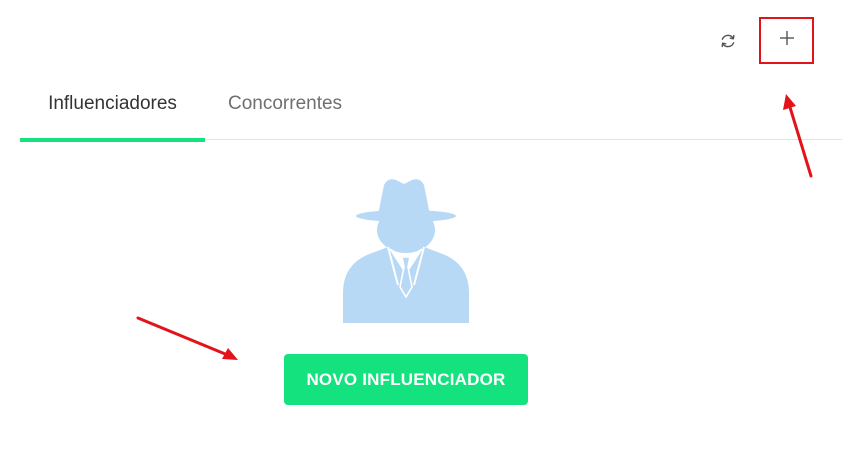  I want to click on spy-agent-icon, so click(408, 251).